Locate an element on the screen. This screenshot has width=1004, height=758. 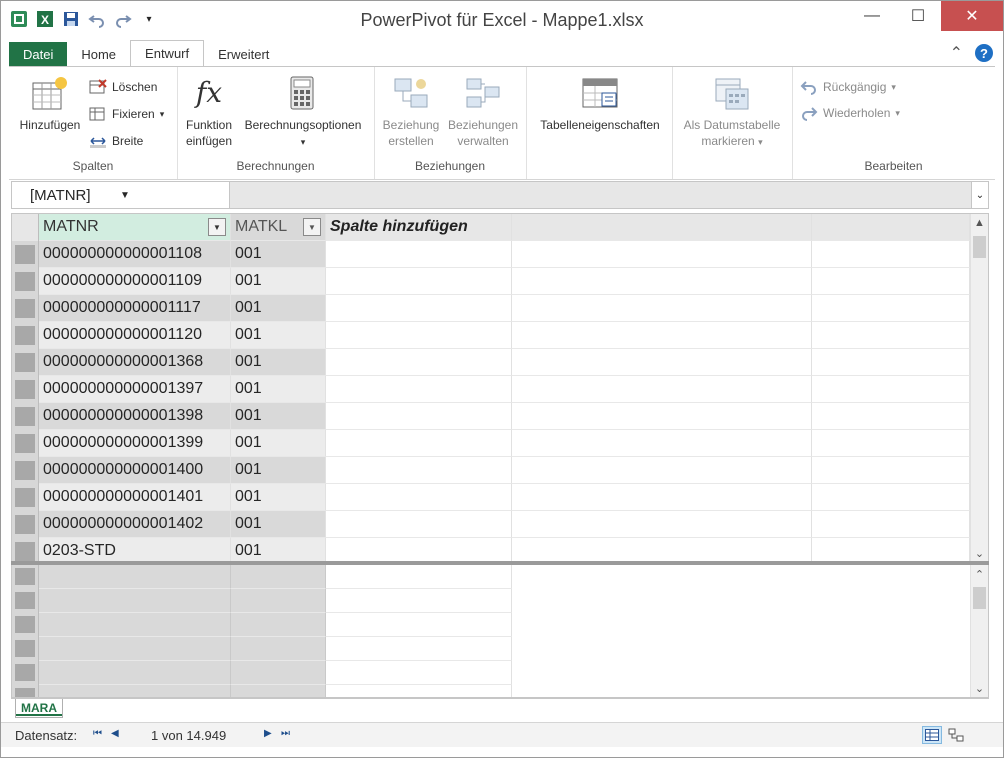
next-record-icon: ▶ is located at coordinates (268, 733).